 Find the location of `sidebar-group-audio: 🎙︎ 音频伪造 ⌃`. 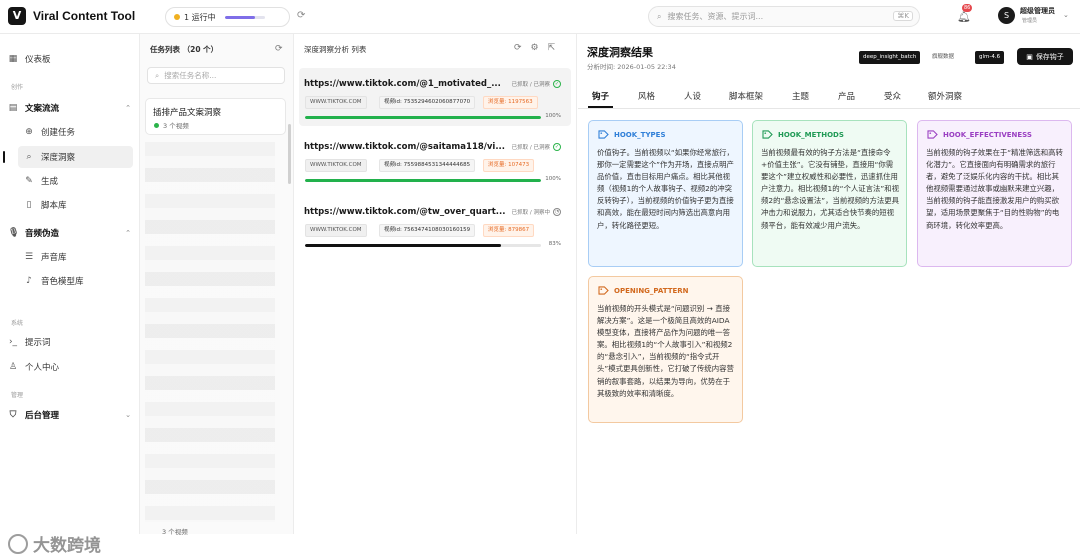

sidebar-group-audio: 🎙︎ 音频伪造 ⌃ is located at coordinates (74, 233).